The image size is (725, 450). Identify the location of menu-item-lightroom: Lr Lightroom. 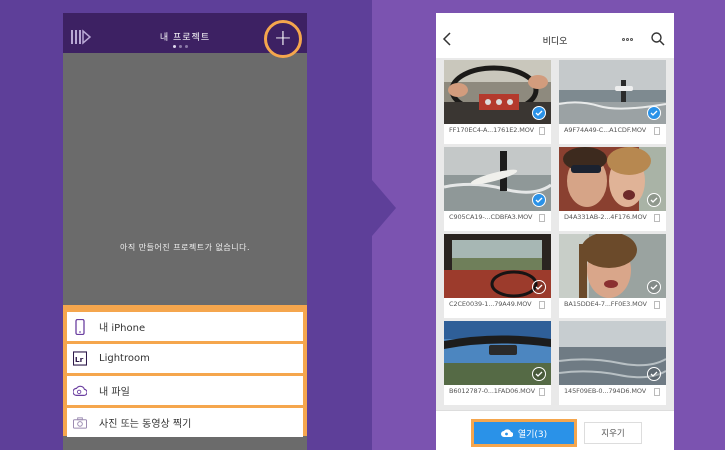
(185, 358).